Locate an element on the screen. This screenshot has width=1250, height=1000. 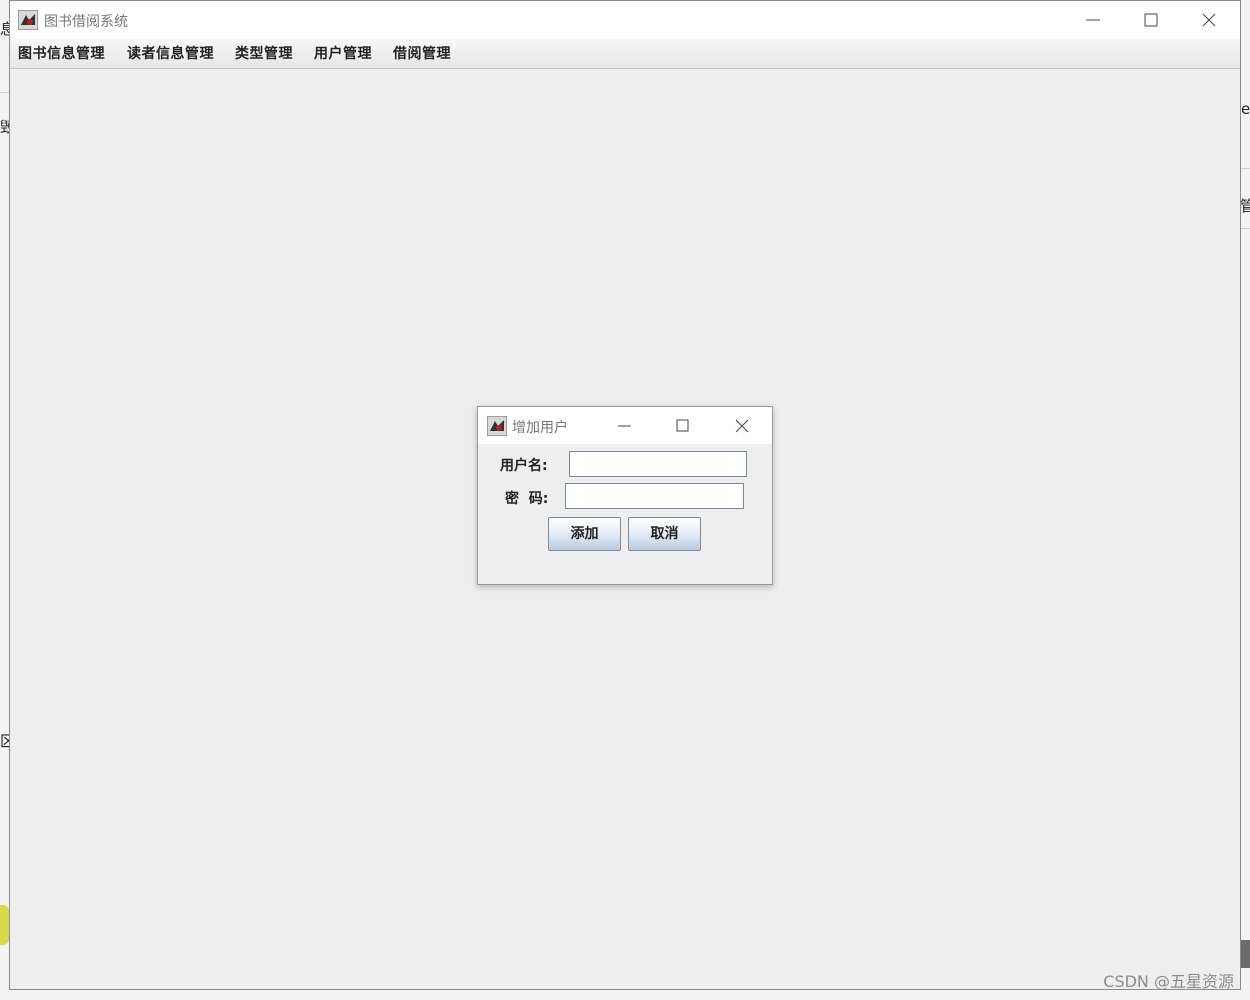
background-scrollbar is located at coordinates (1245, 954).